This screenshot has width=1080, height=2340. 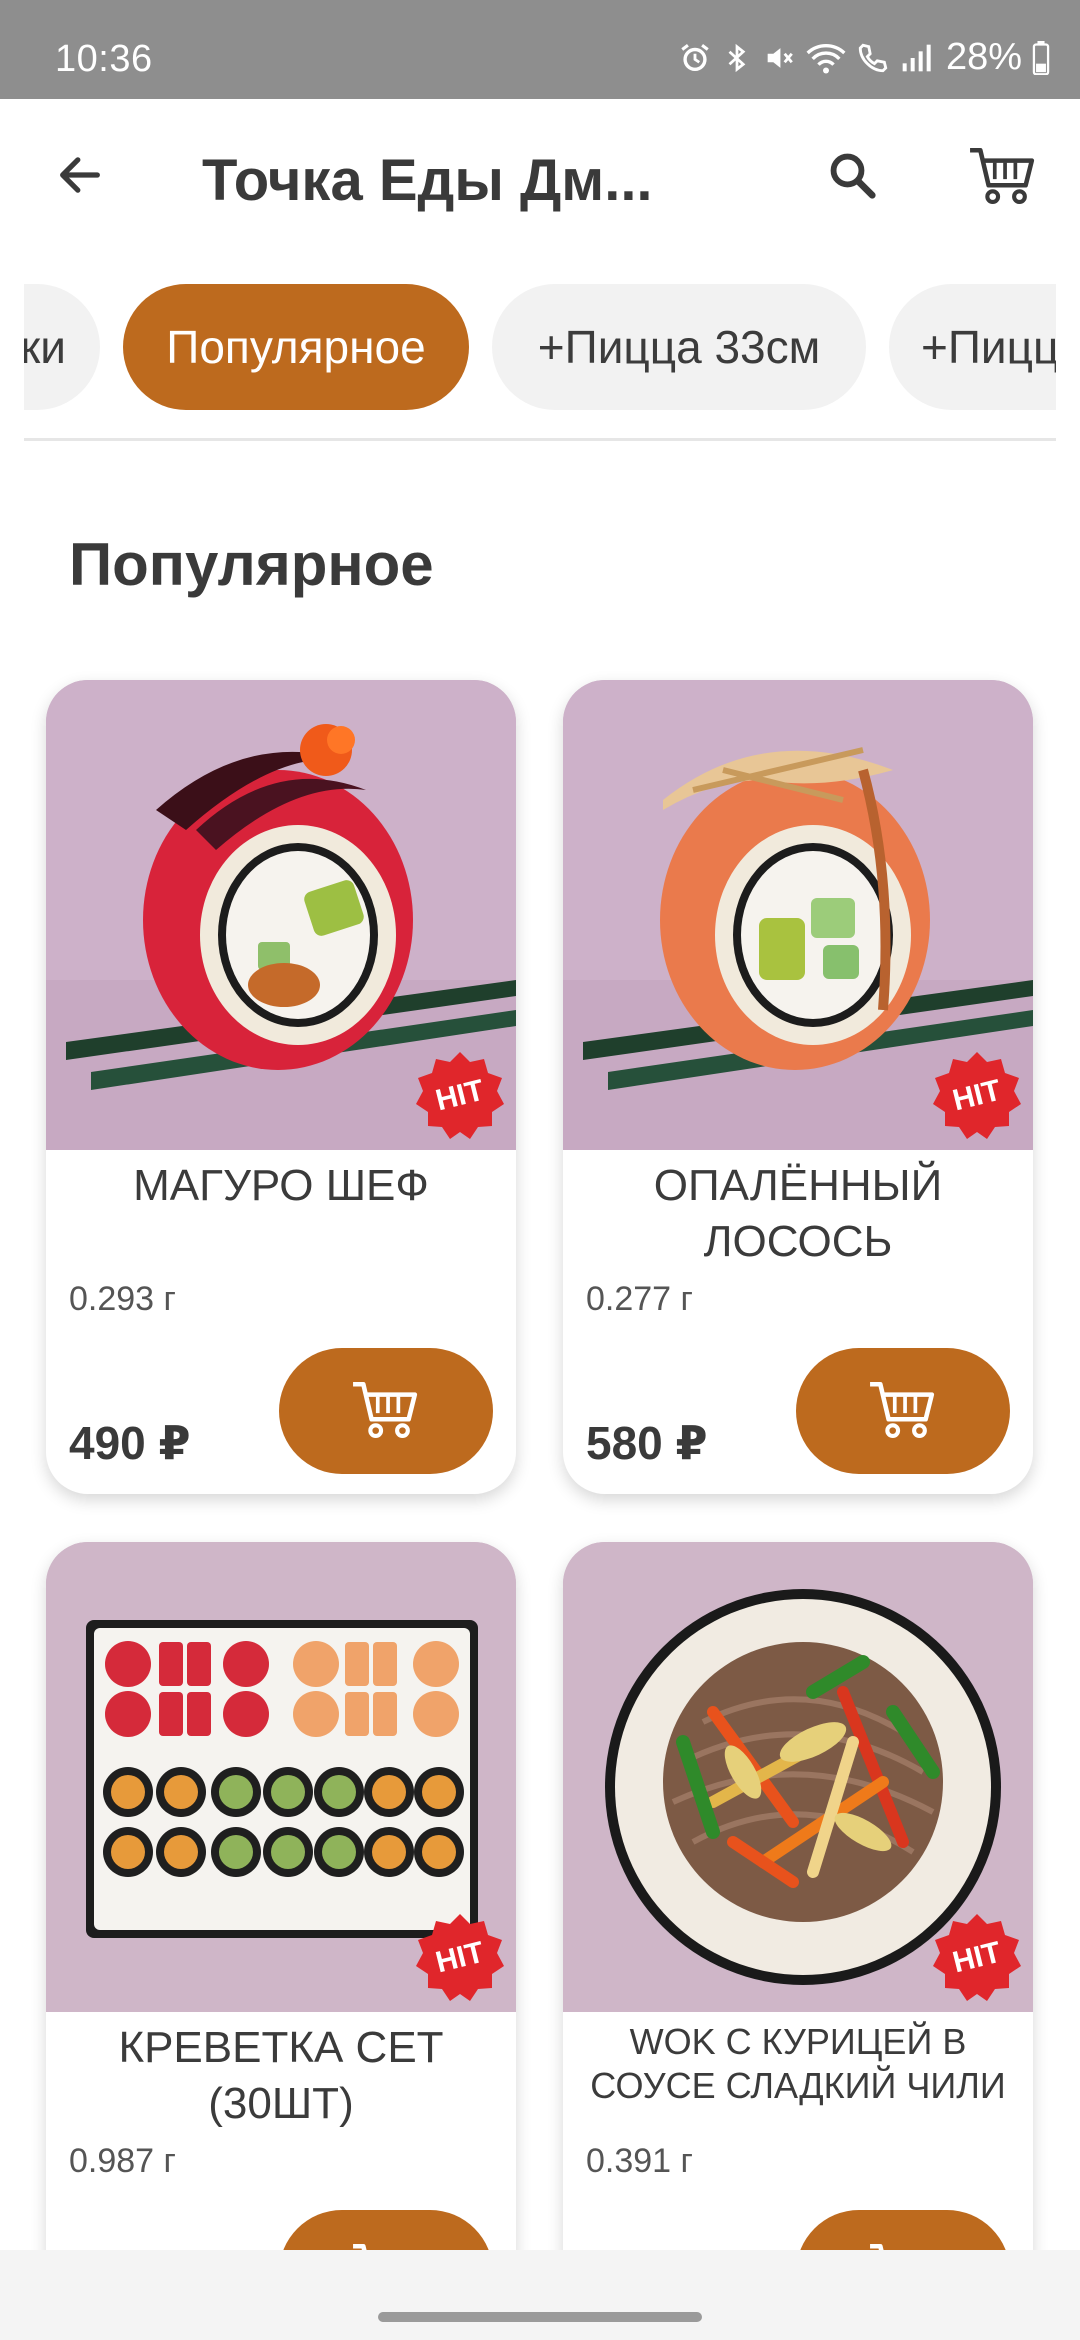 I want to click on tab-prev: ки, so click(x=62, y=347).